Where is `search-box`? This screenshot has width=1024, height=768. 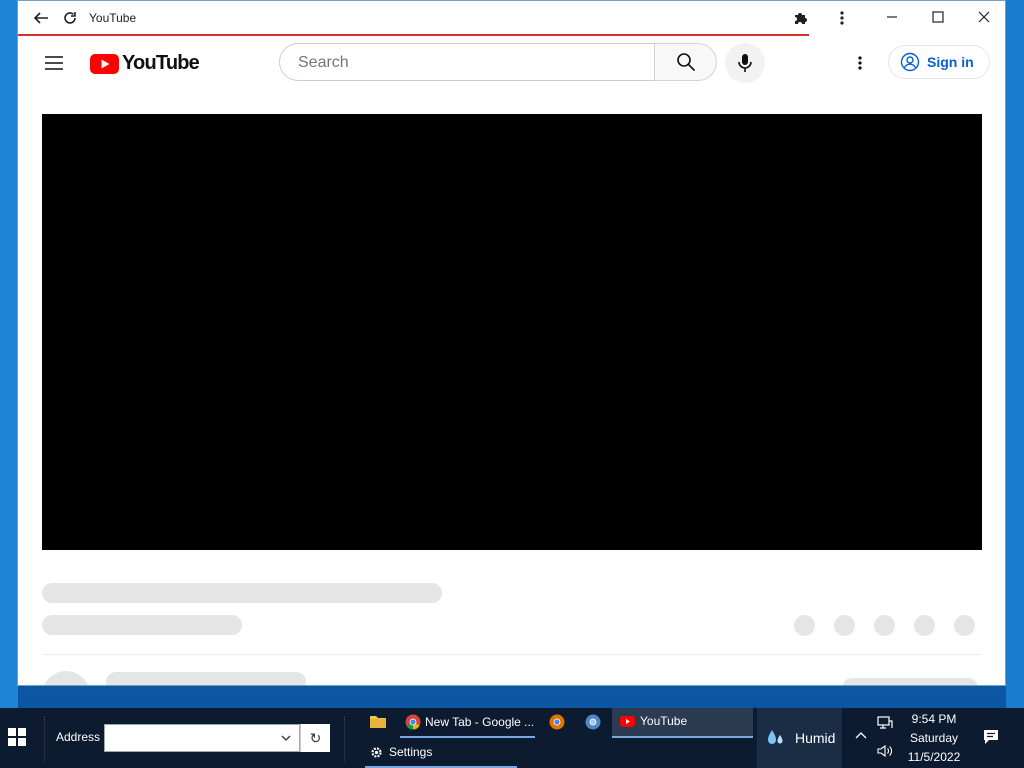
search-box is located at coordinates (466, 62).